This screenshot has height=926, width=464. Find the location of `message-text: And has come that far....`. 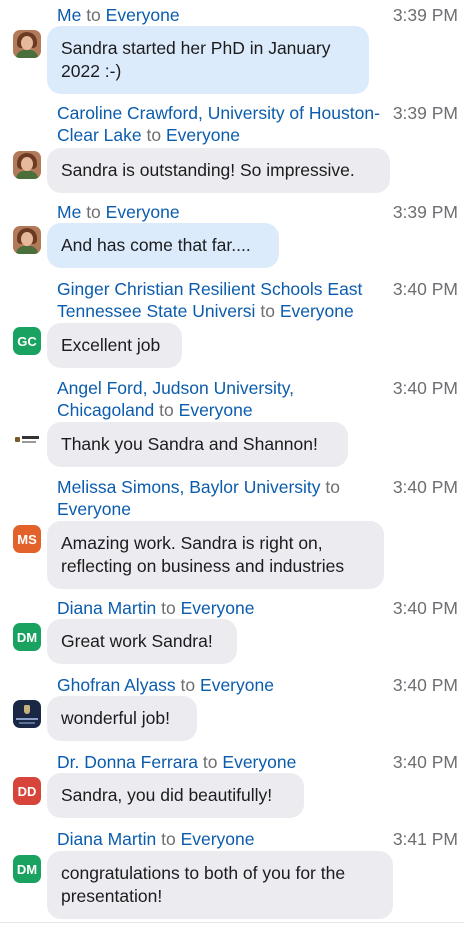

message-text: And has come that far.... is located at coordinates (156, 245).